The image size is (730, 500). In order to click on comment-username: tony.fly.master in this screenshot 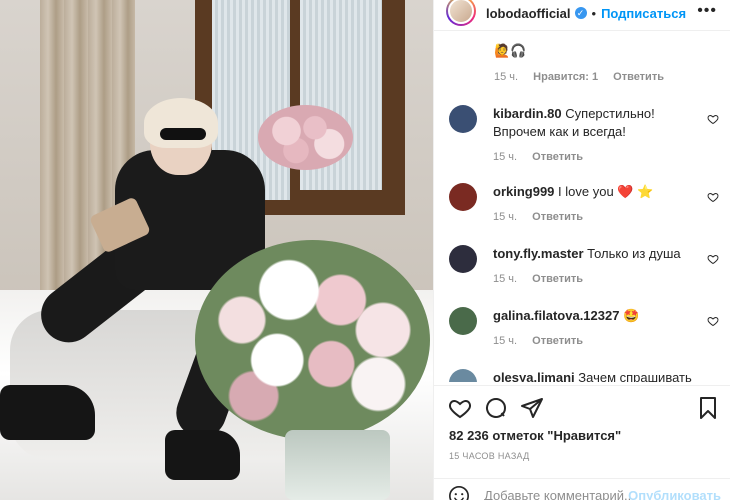, I will do `click(538, 253)`.